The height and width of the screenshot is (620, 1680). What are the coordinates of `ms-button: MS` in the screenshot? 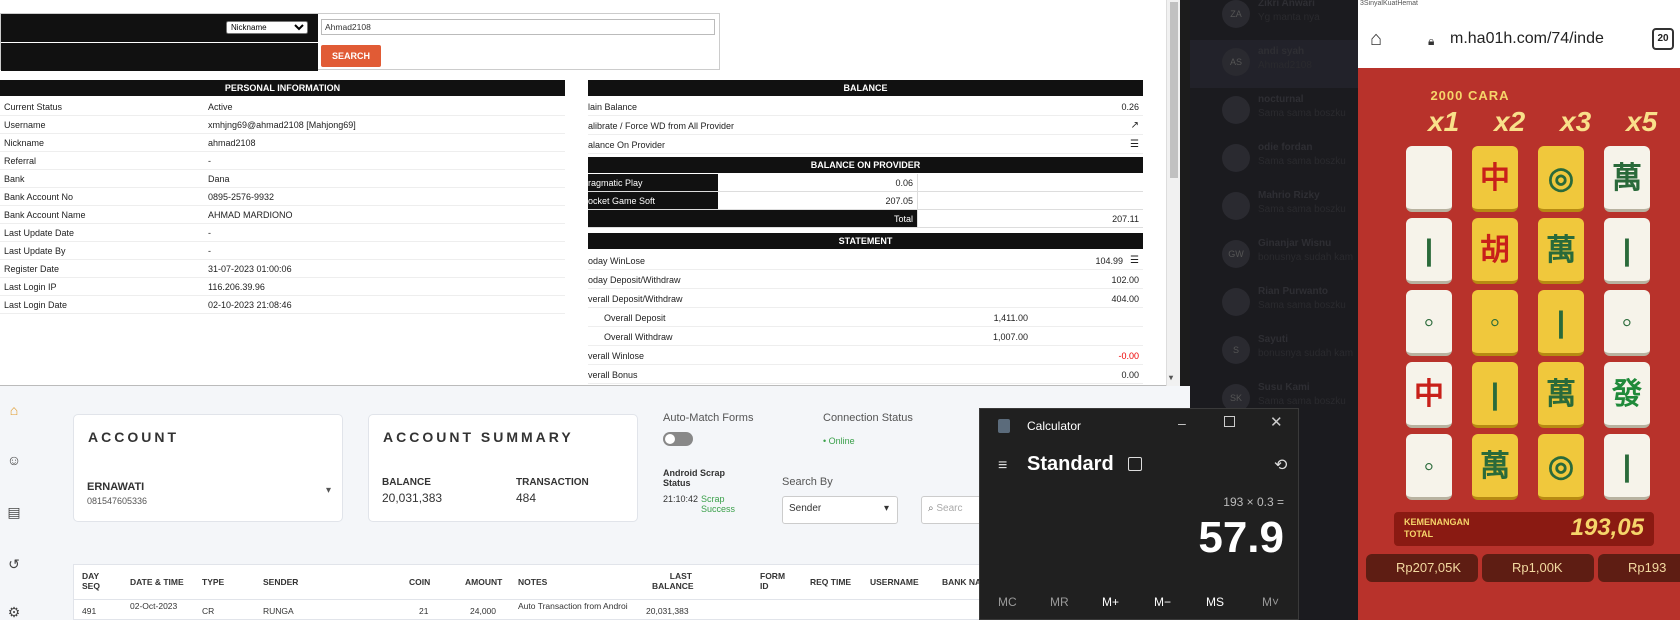 It's located at (1215, 602).